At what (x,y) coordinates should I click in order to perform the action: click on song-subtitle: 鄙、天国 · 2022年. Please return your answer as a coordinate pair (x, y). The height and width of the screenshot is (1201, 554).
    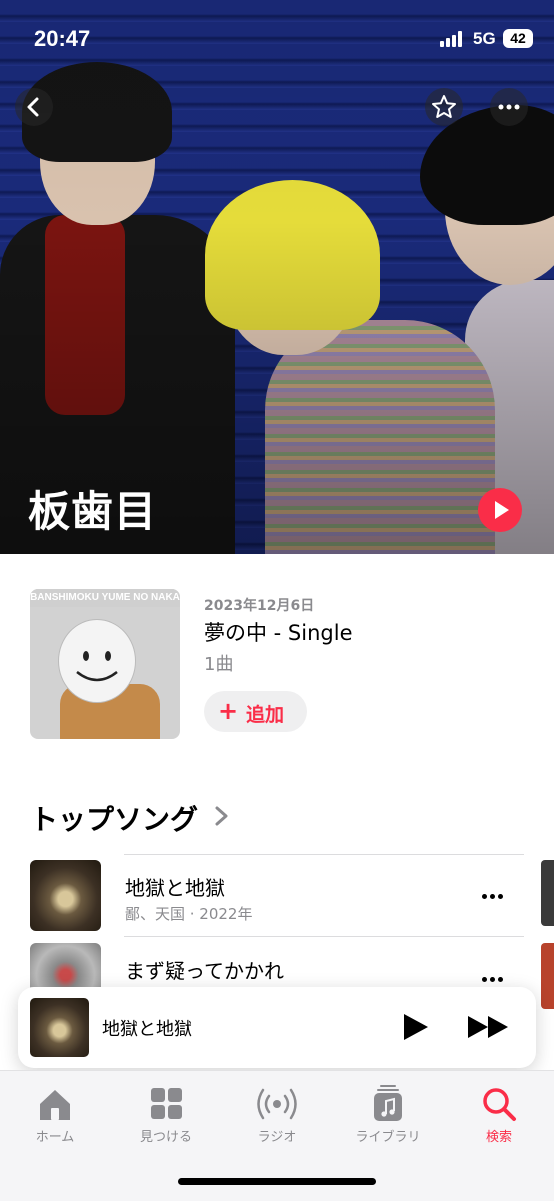
    Looking at the image, I should click on (189, 914).